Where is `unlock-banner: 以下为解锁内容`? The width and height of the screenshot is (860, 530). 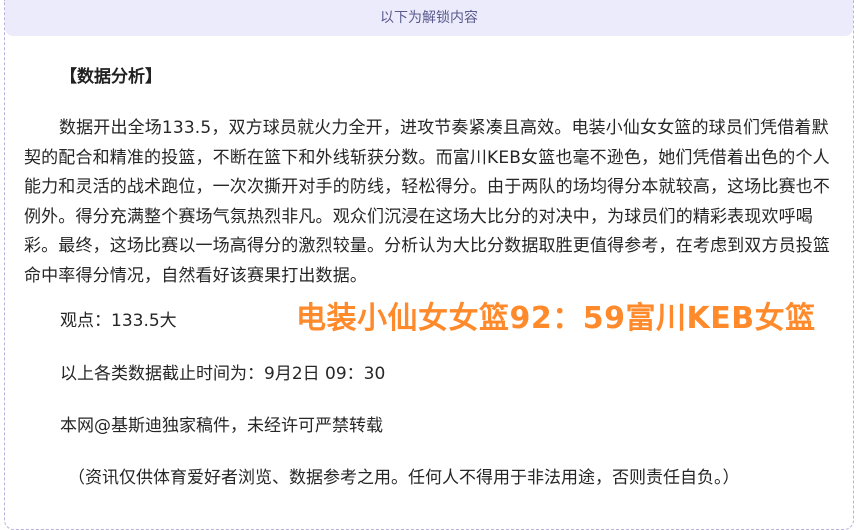 unlock-banner: 以下为解锁内容 is located at coordinates (429, 18).